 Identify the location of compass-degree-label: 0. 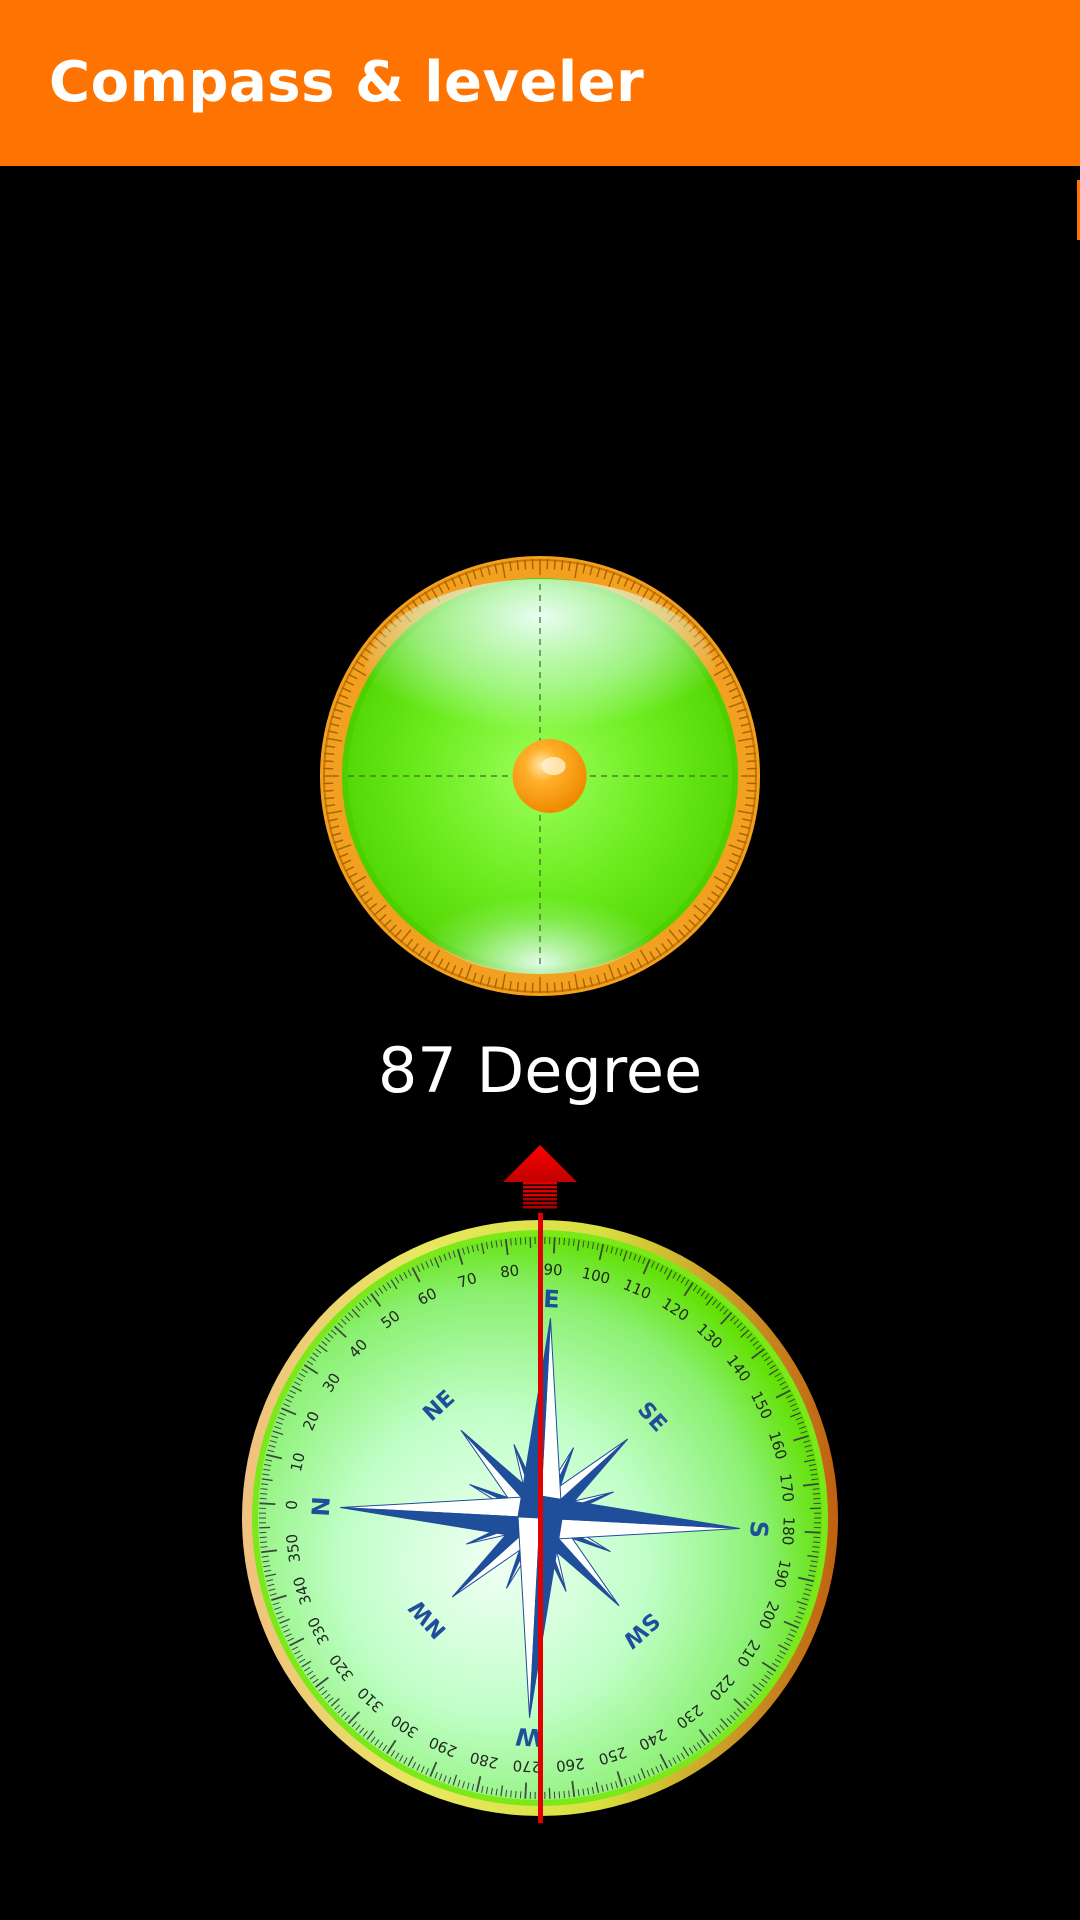
(292, 1505).